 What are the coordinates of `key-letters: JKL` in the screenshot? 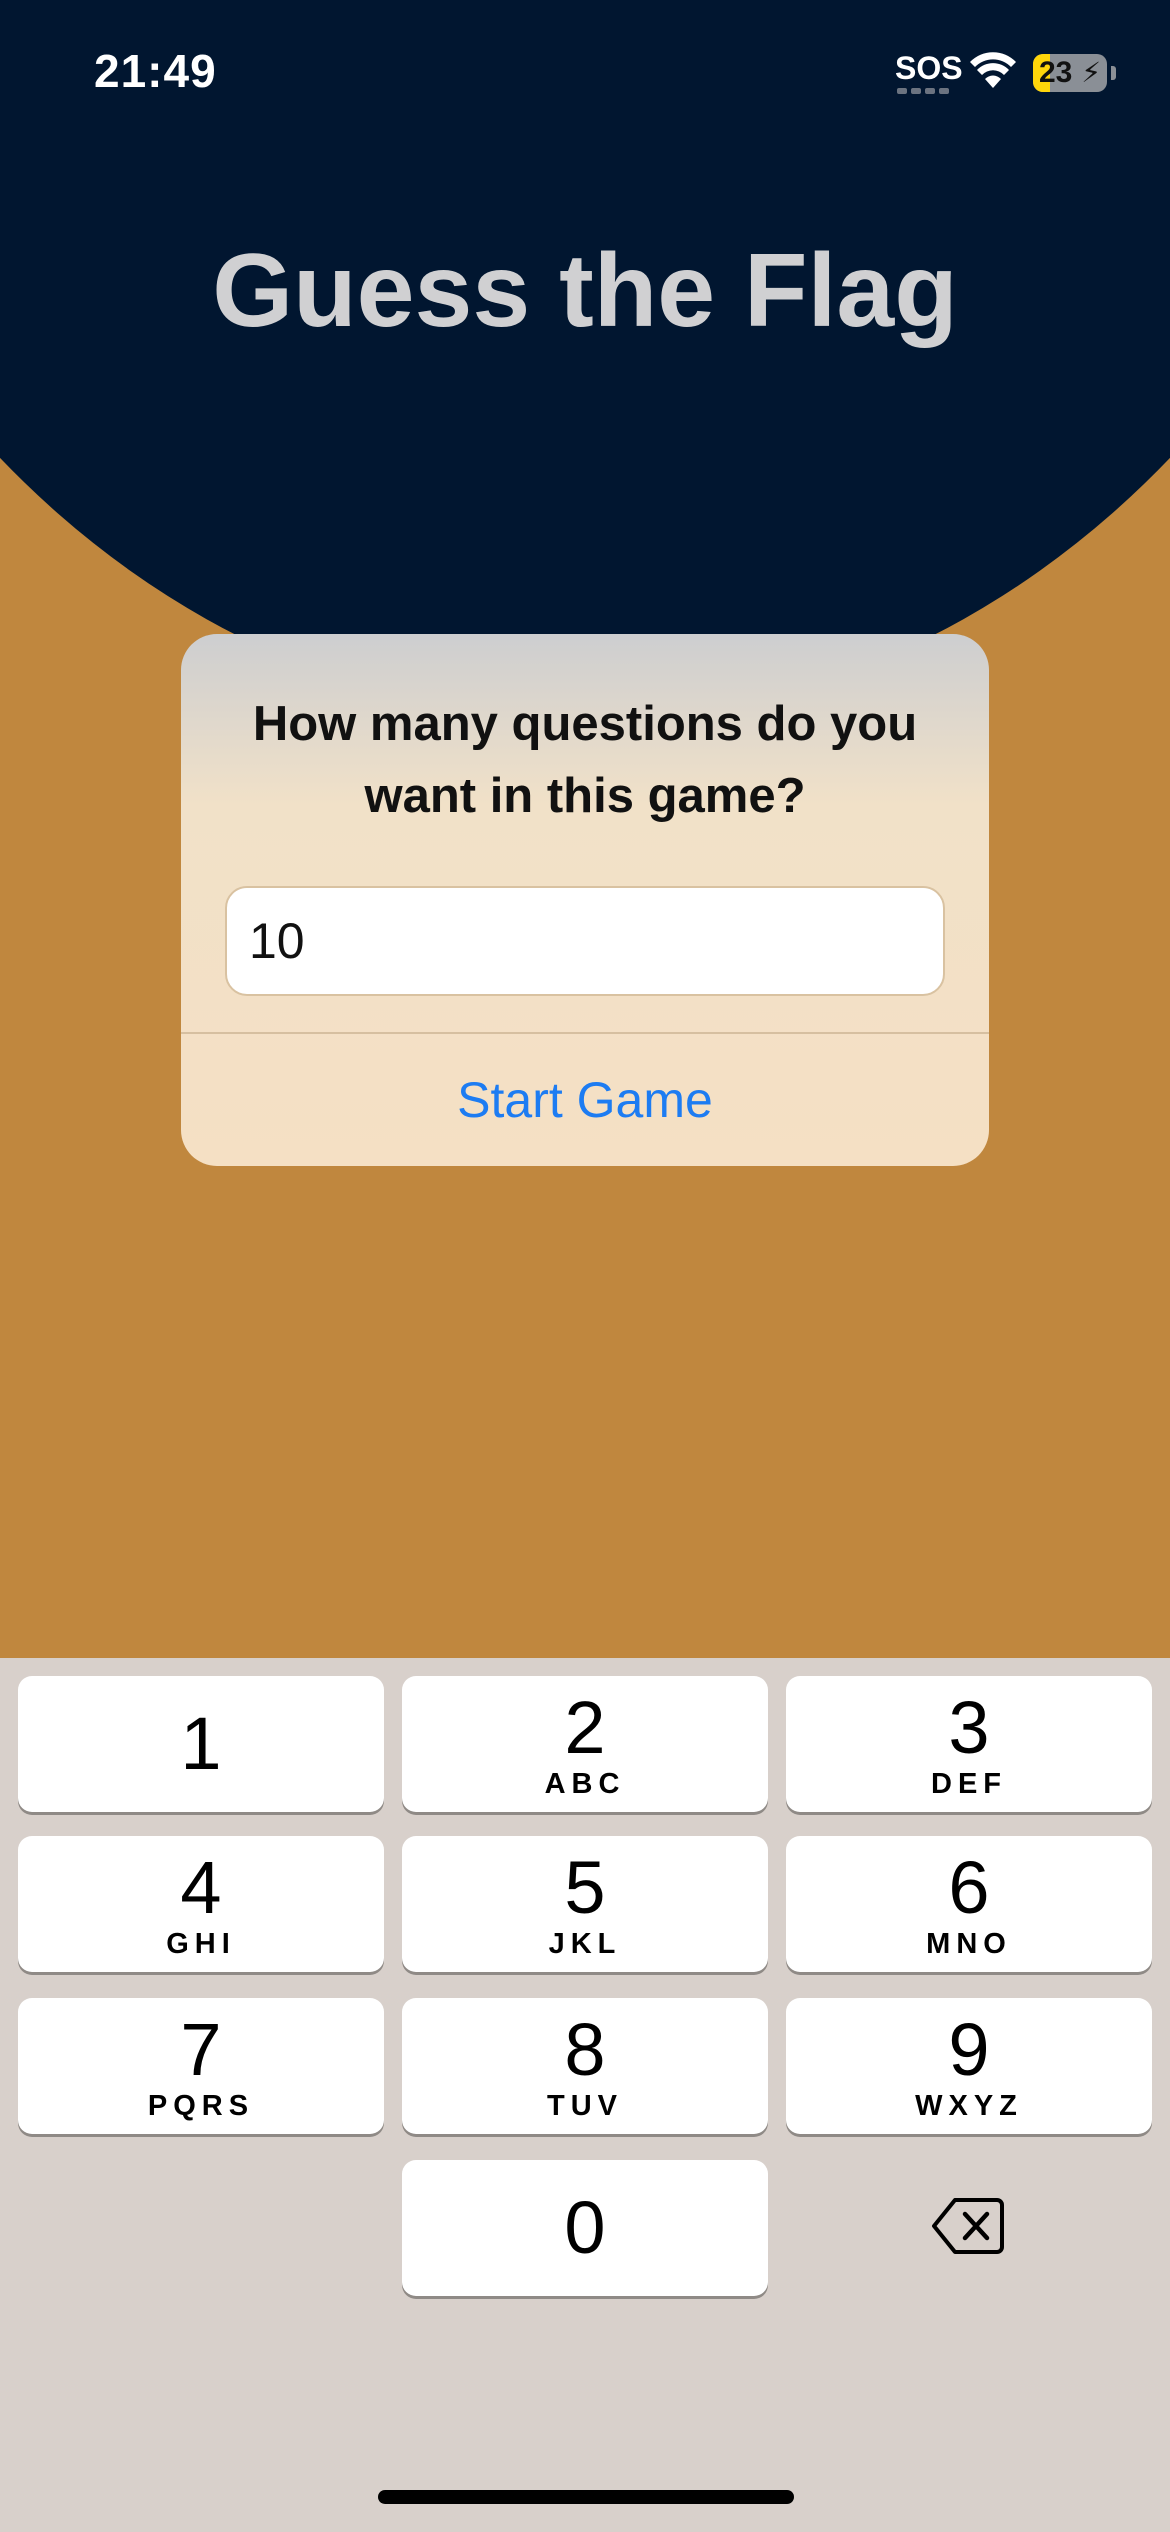 It's located at (585, 1944).